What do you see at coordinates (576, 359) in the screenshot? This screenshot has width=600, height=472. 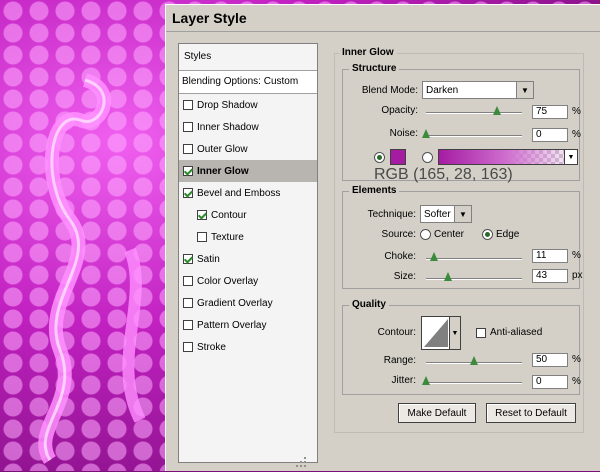 I see `range-percent: %` at bounding box center [576, 359].